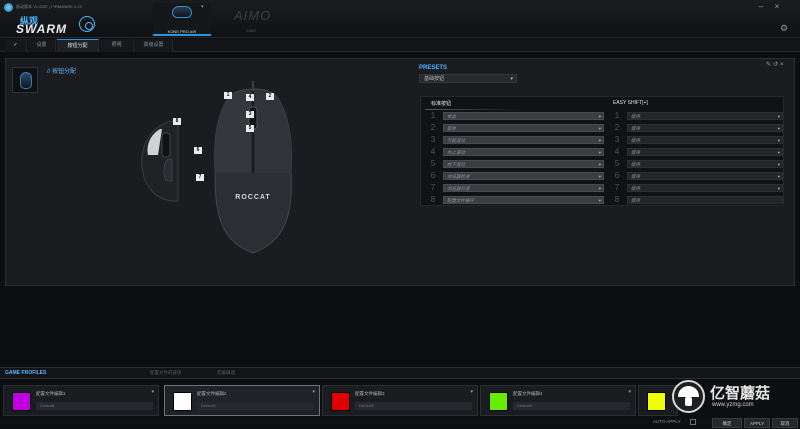 This screenshot has height=429, width=800. What do you see at coordinates (776, 64) in the screenshot?
I see `panel-tool-icons: ✎↺×` at bounding box center [776, 64].